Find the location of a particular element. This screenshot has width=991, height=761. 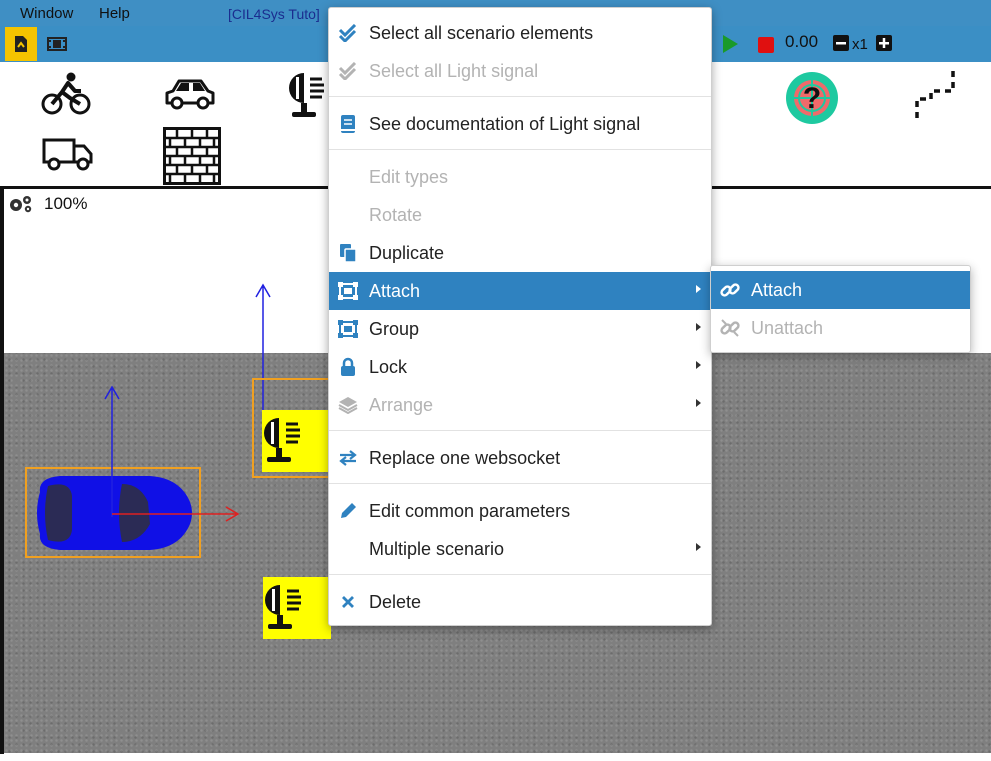

decrease-speed-icon is located at coordinates (841, 43).